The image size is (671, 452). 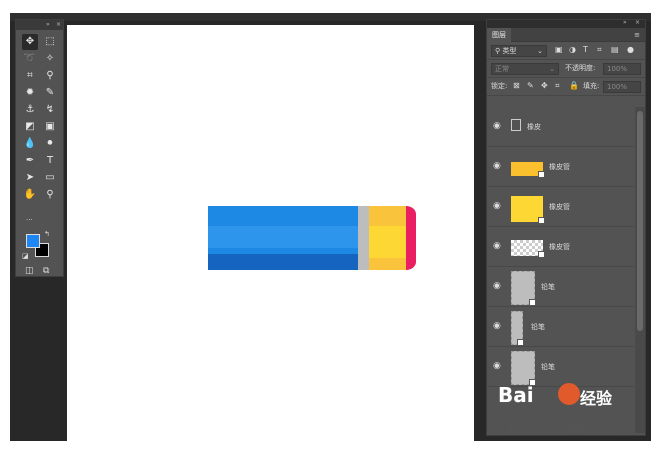 I want to click on eraser-tool-icon: ◩, so click(x=30, y=127).